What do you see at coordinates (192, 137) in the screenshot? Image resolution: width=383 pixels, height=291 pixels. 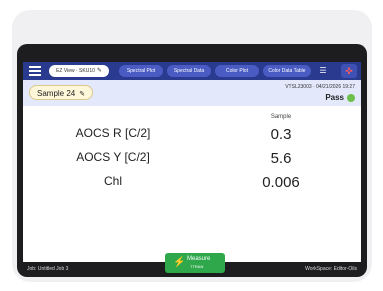 I see `table-row: AOCS R [C/2] 0.3` at bounding box center [192, 137].